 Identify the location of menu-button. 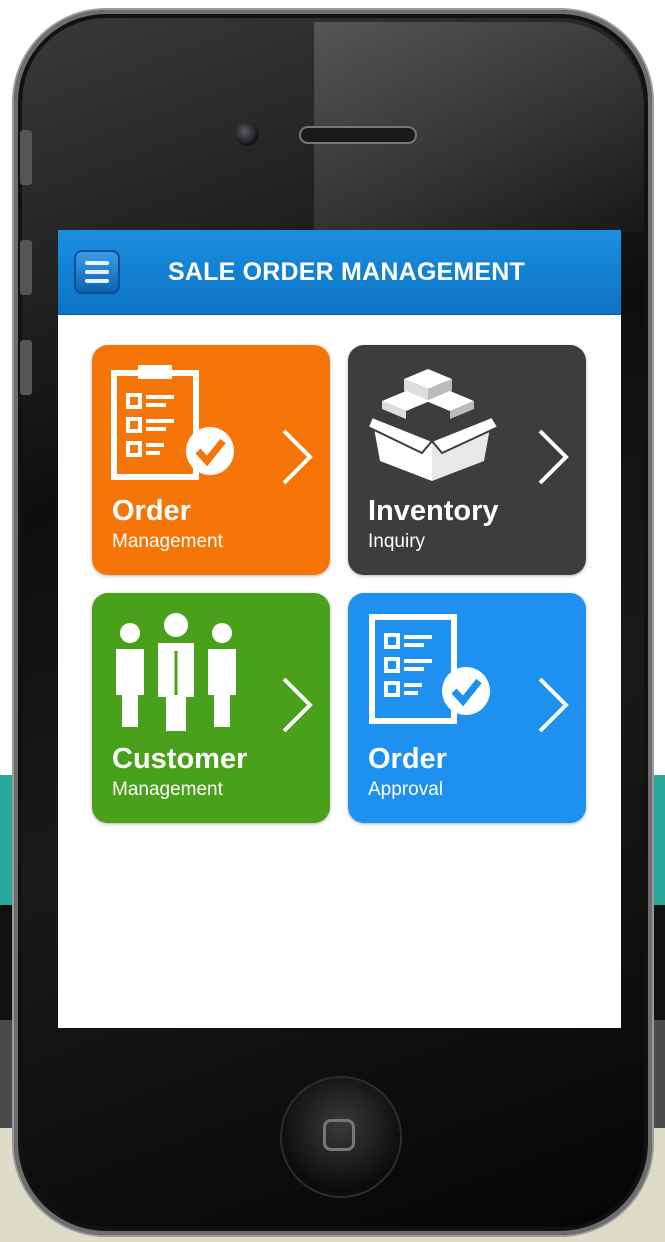
(97, 272).